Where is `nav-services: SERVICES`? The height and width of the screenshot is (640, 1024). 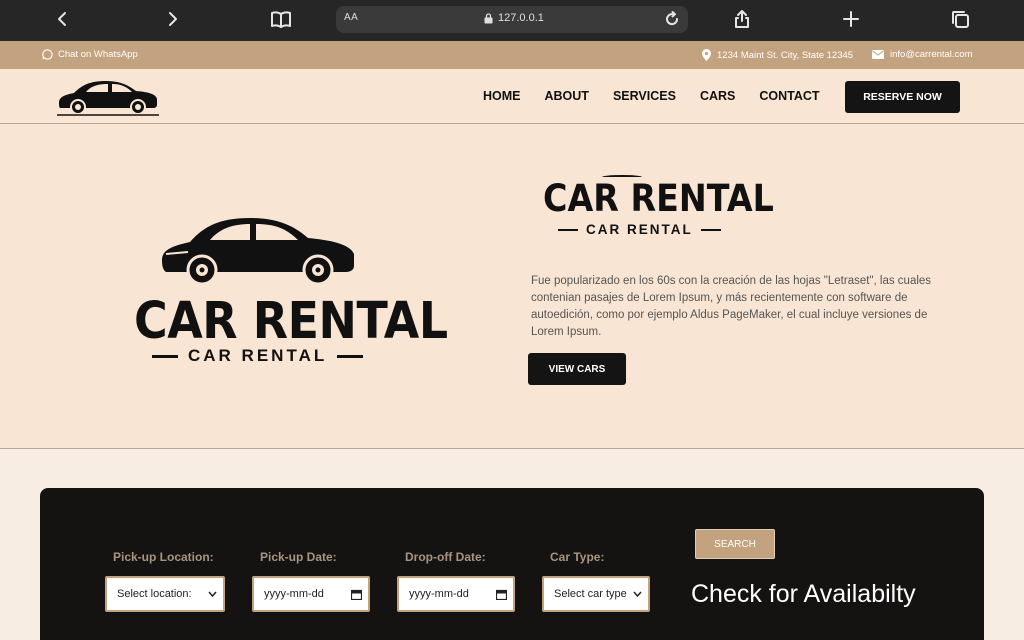 nav-services: SERVICES is located at coordinates (644, 96).